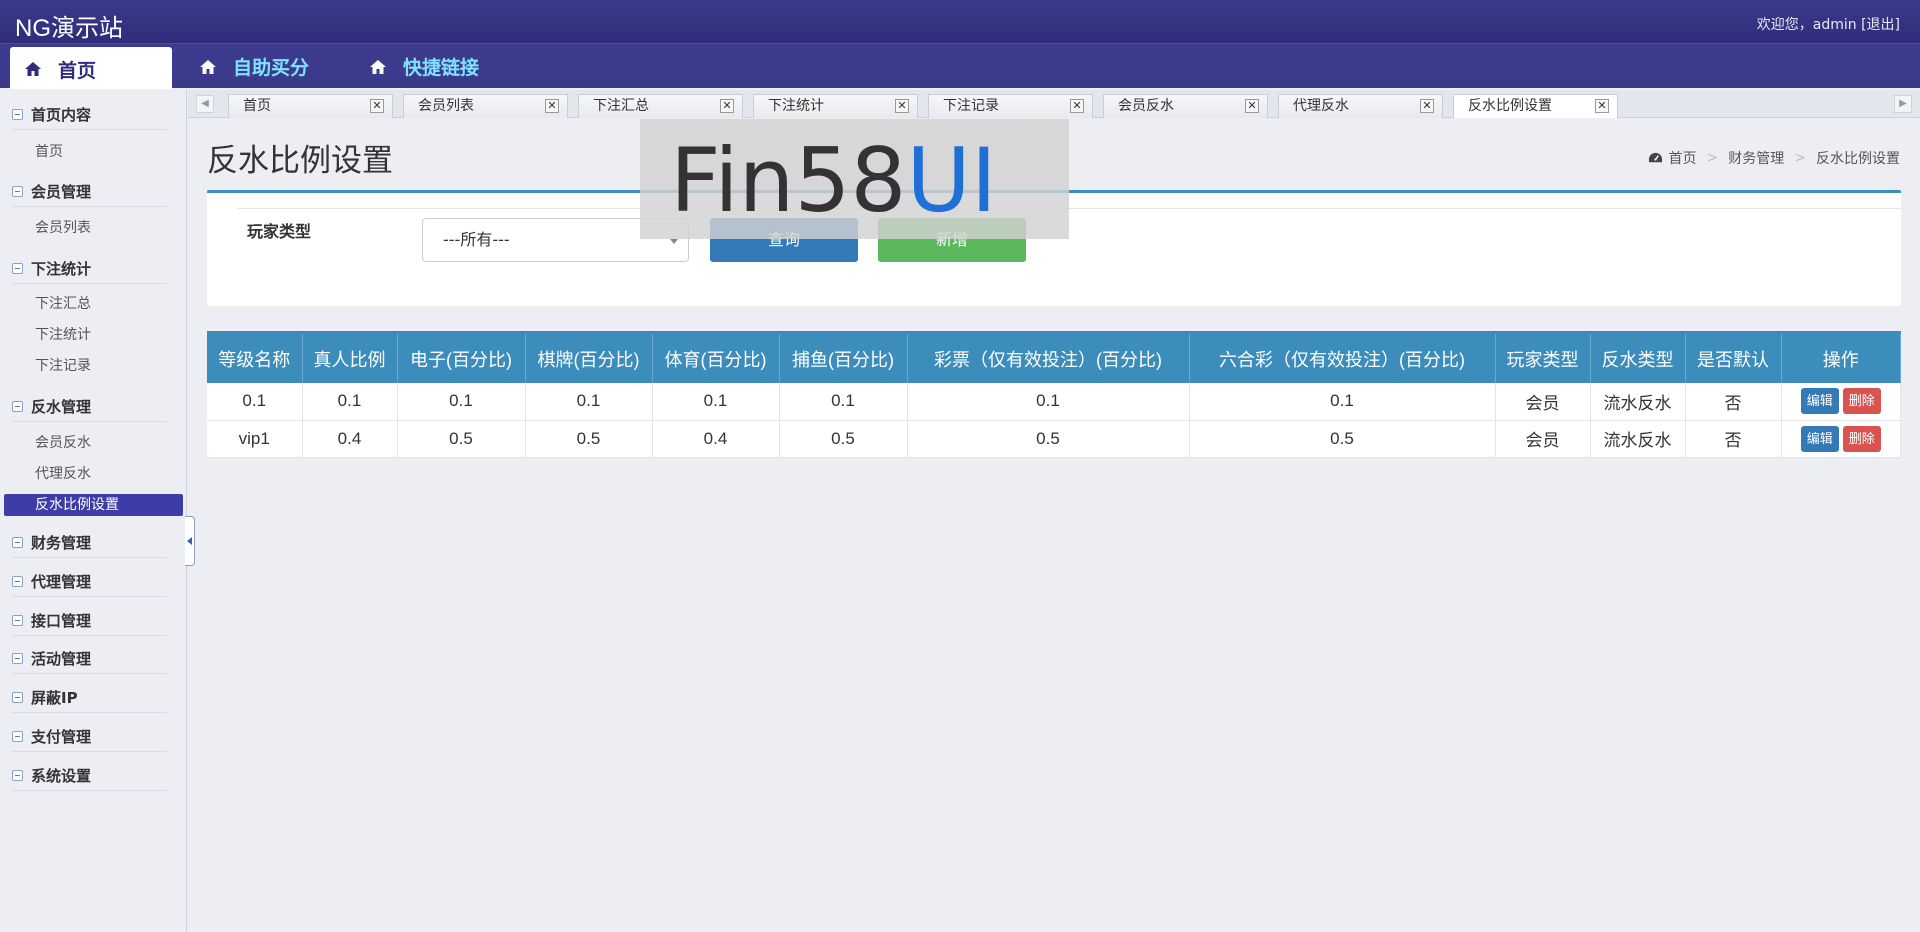 The height and width of the screenshot is (932, 1920). Describe the element at coordinates (660, 106) in the screenshot. I see `tab-bet-summary: 下注汇总 ✕` at that location.